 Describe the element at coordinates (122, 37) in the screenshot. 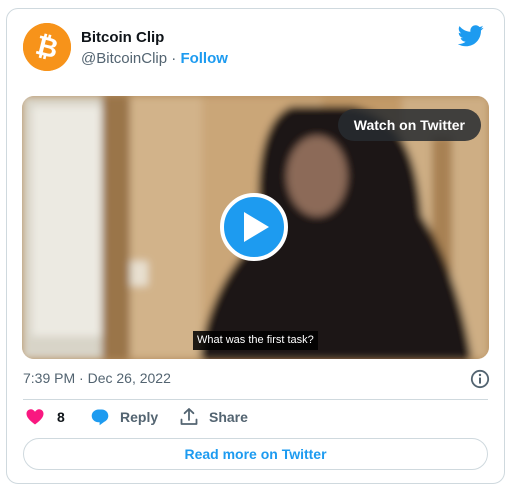

I see `account-name: Bitcoin Clip` at that location.